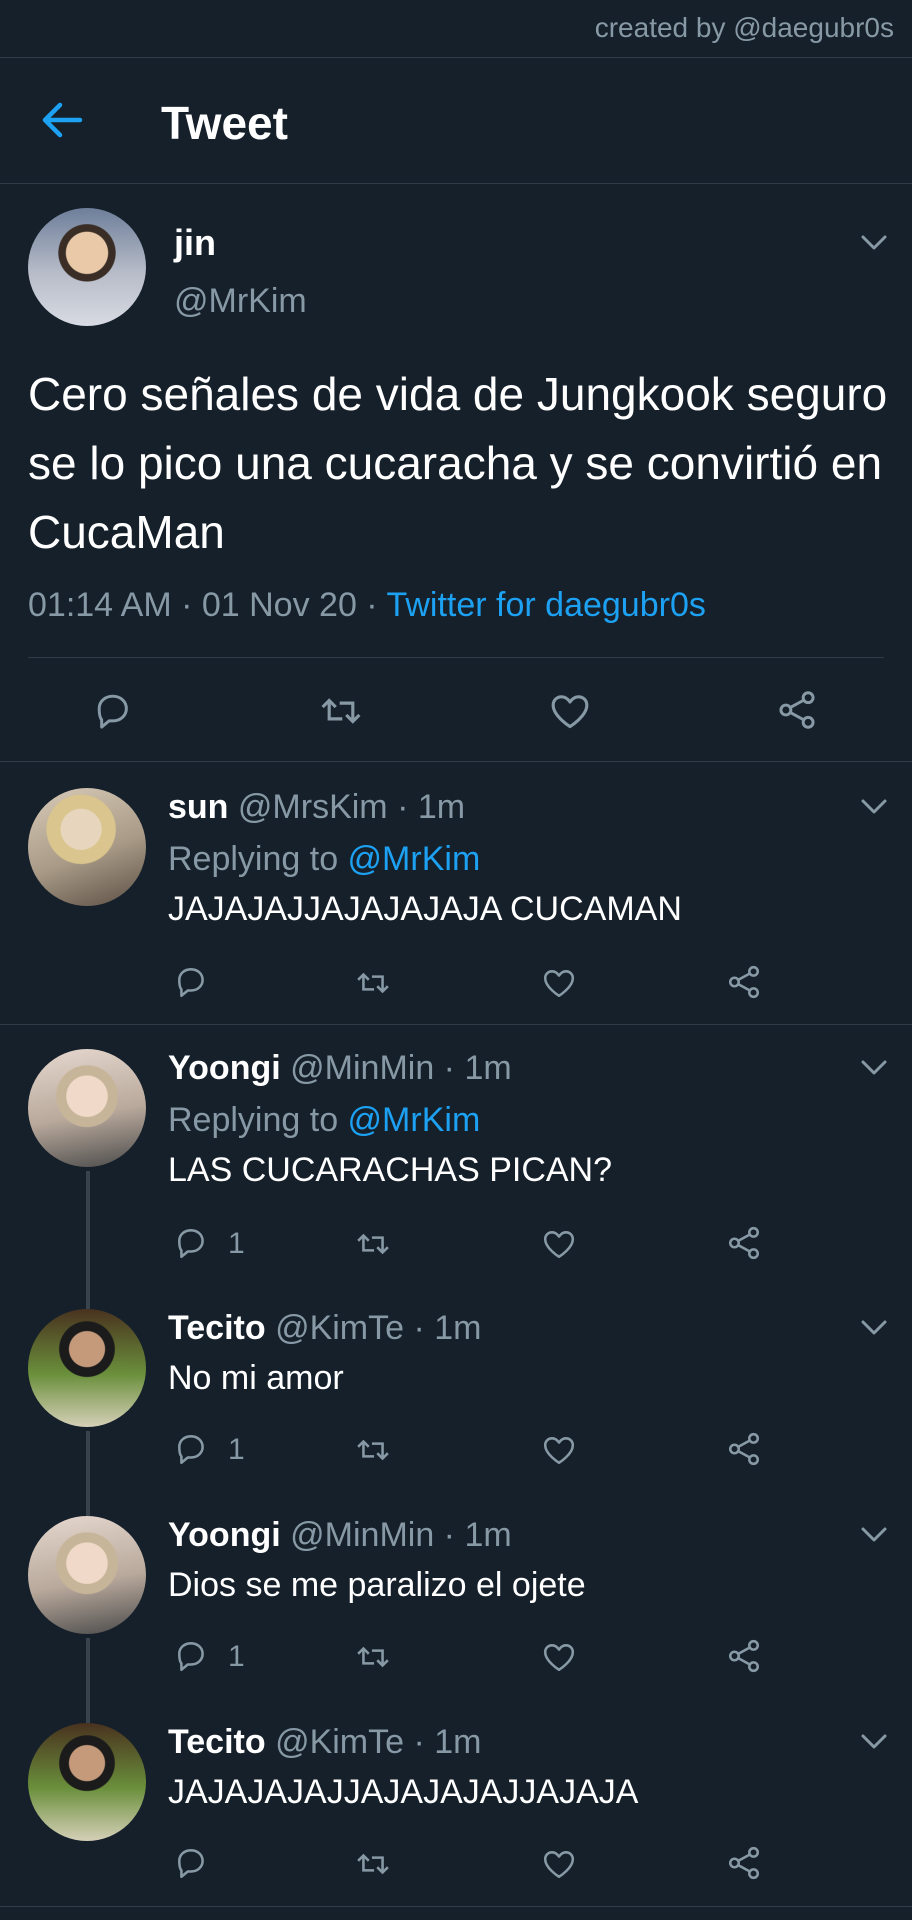 Image resolution: width=912 pixels, height=1920 pixels. I want to click on reply-header: Yoongi @MinMin · 1m, so click(340, 1068).